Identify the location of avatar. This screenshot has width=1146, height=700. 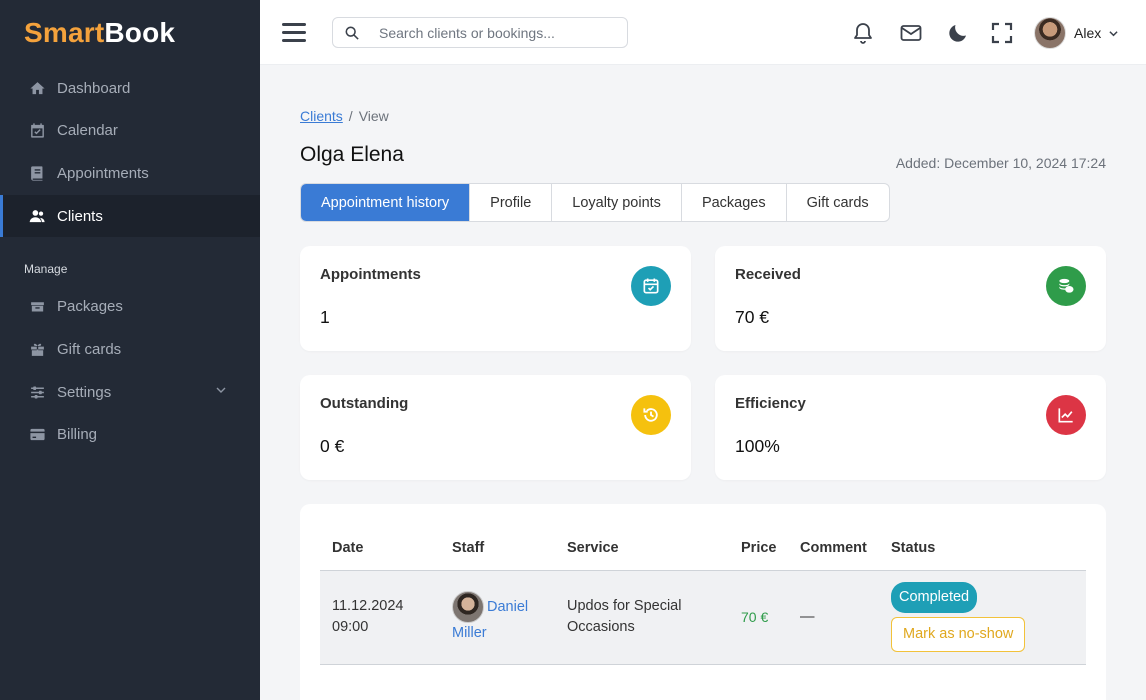
(1050, 33).